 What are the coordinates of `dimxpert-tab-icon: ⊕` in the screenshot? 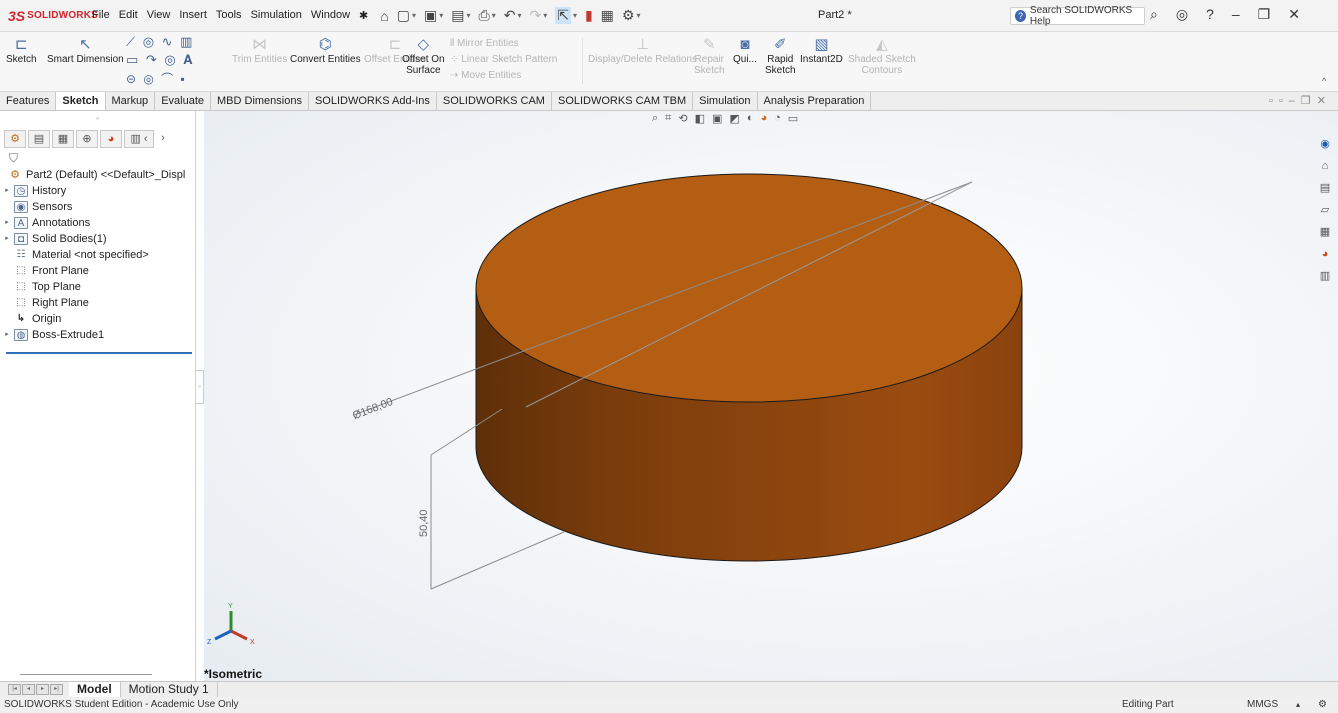 It's located at (87, 139).